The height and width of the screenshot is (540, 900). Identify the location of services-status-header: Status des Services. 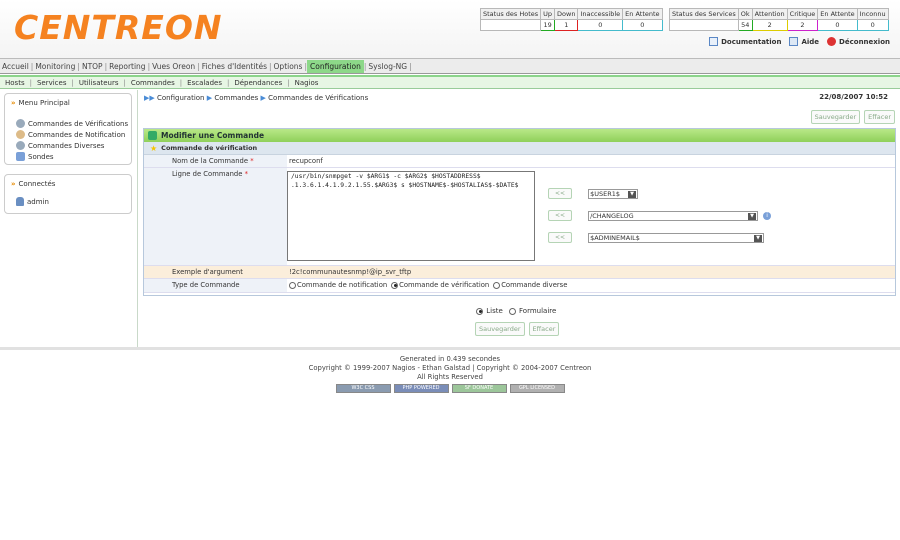
(704, 14).